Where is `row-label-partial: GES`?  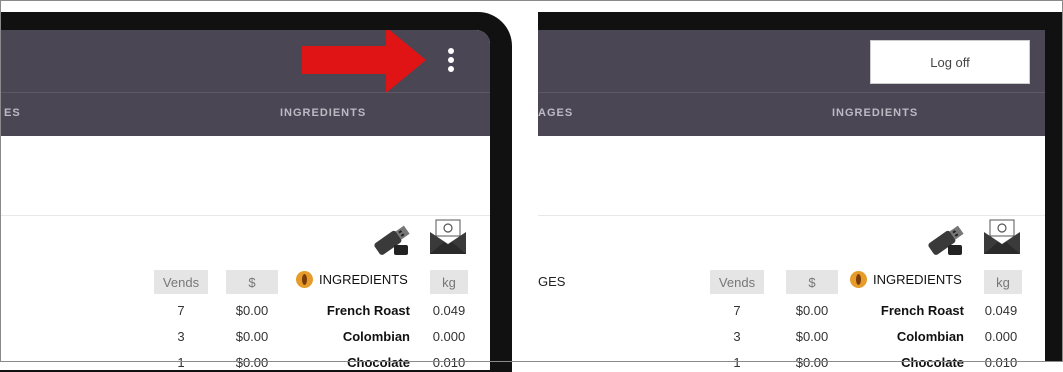 row-label-partial: GES is located at coordinates (552, 281).